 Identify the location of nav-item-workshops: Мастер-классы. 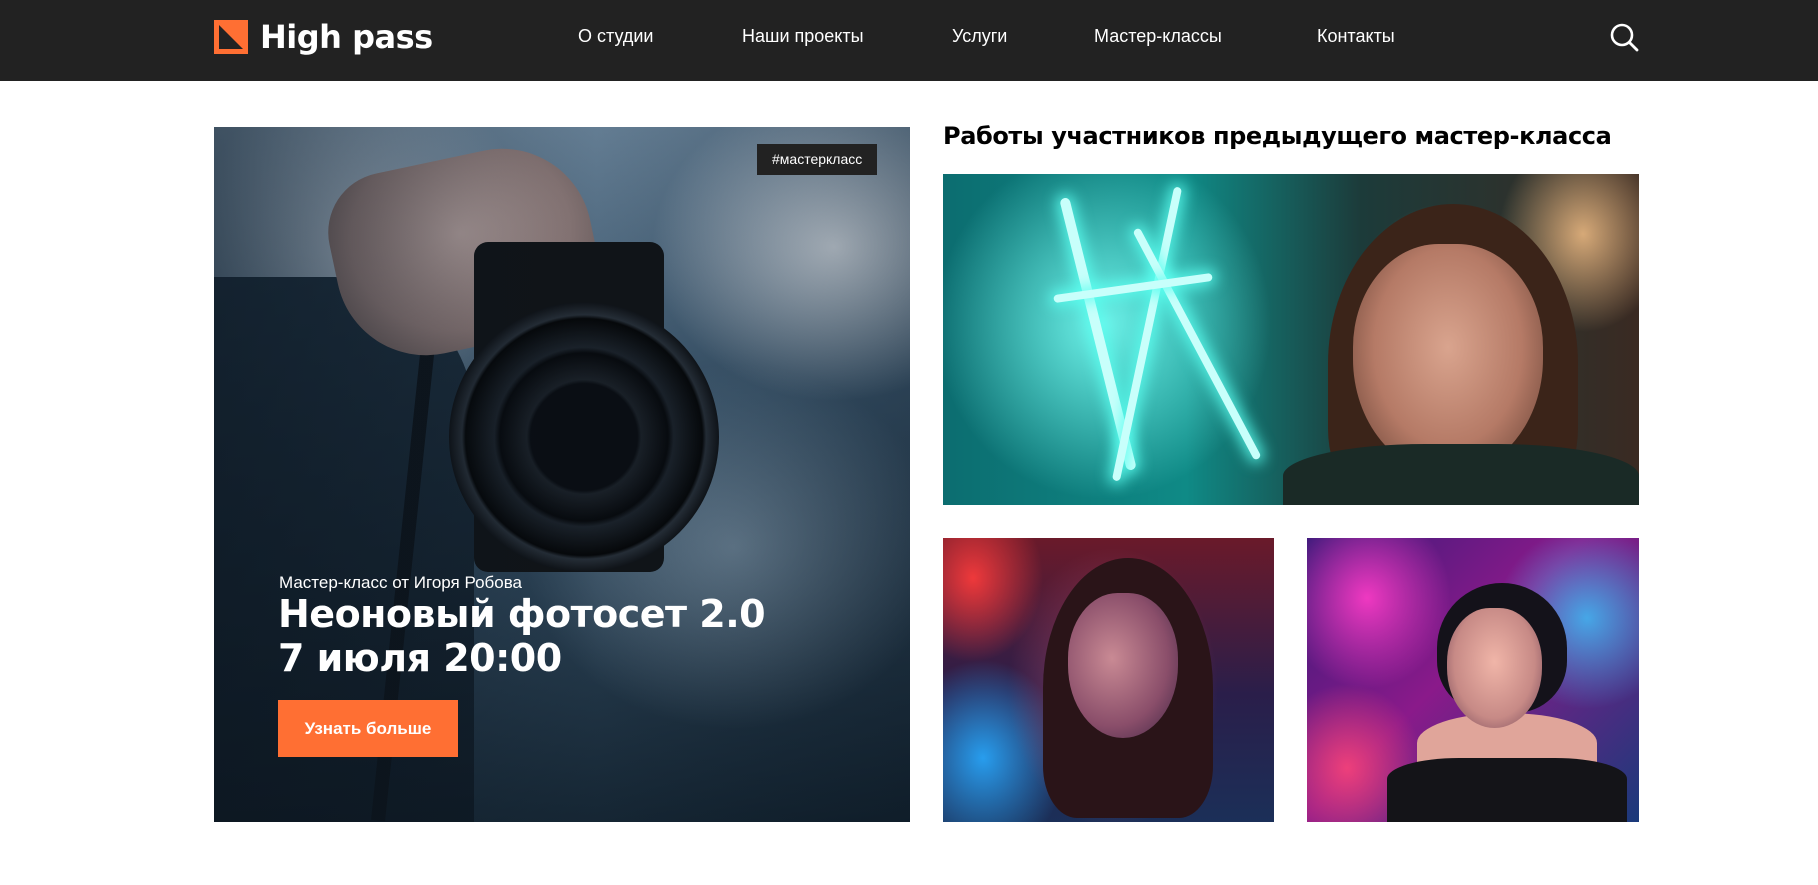
(1158, 40).